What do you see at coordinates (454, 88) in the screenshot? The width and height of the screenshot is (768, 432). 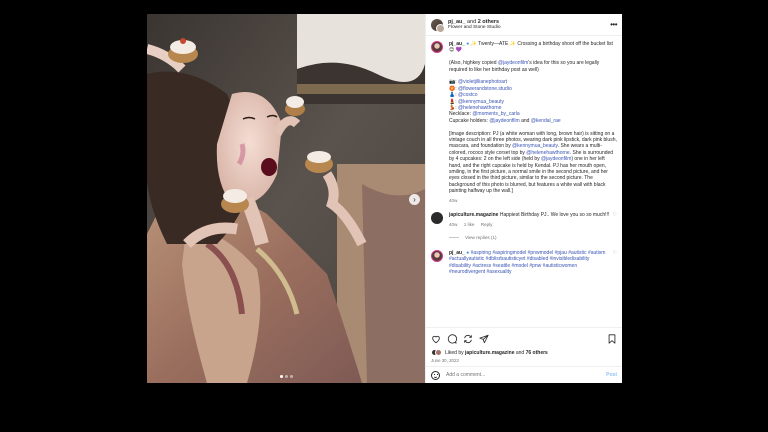 I see `credit-emoji: 🏵️:` at bounding box center [454, 88].